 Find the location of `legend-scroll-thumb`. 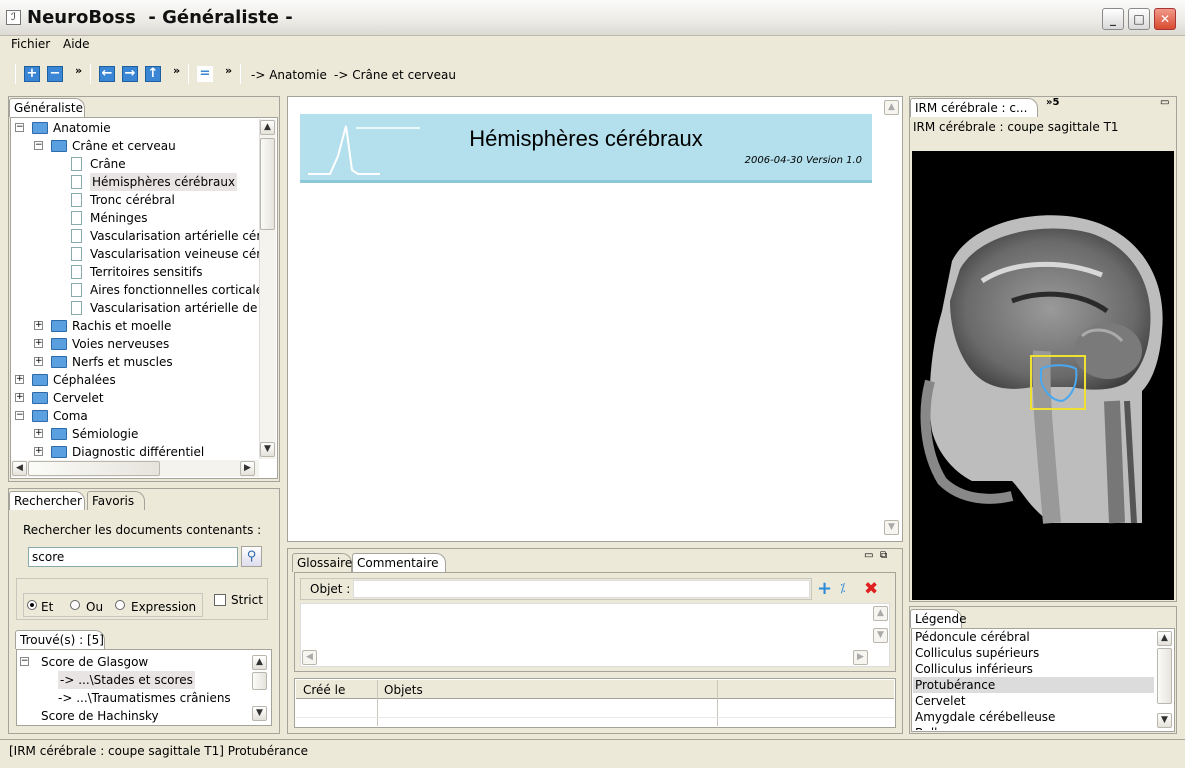

legend-scroll-thumb is located at coordinates (1164, 676).